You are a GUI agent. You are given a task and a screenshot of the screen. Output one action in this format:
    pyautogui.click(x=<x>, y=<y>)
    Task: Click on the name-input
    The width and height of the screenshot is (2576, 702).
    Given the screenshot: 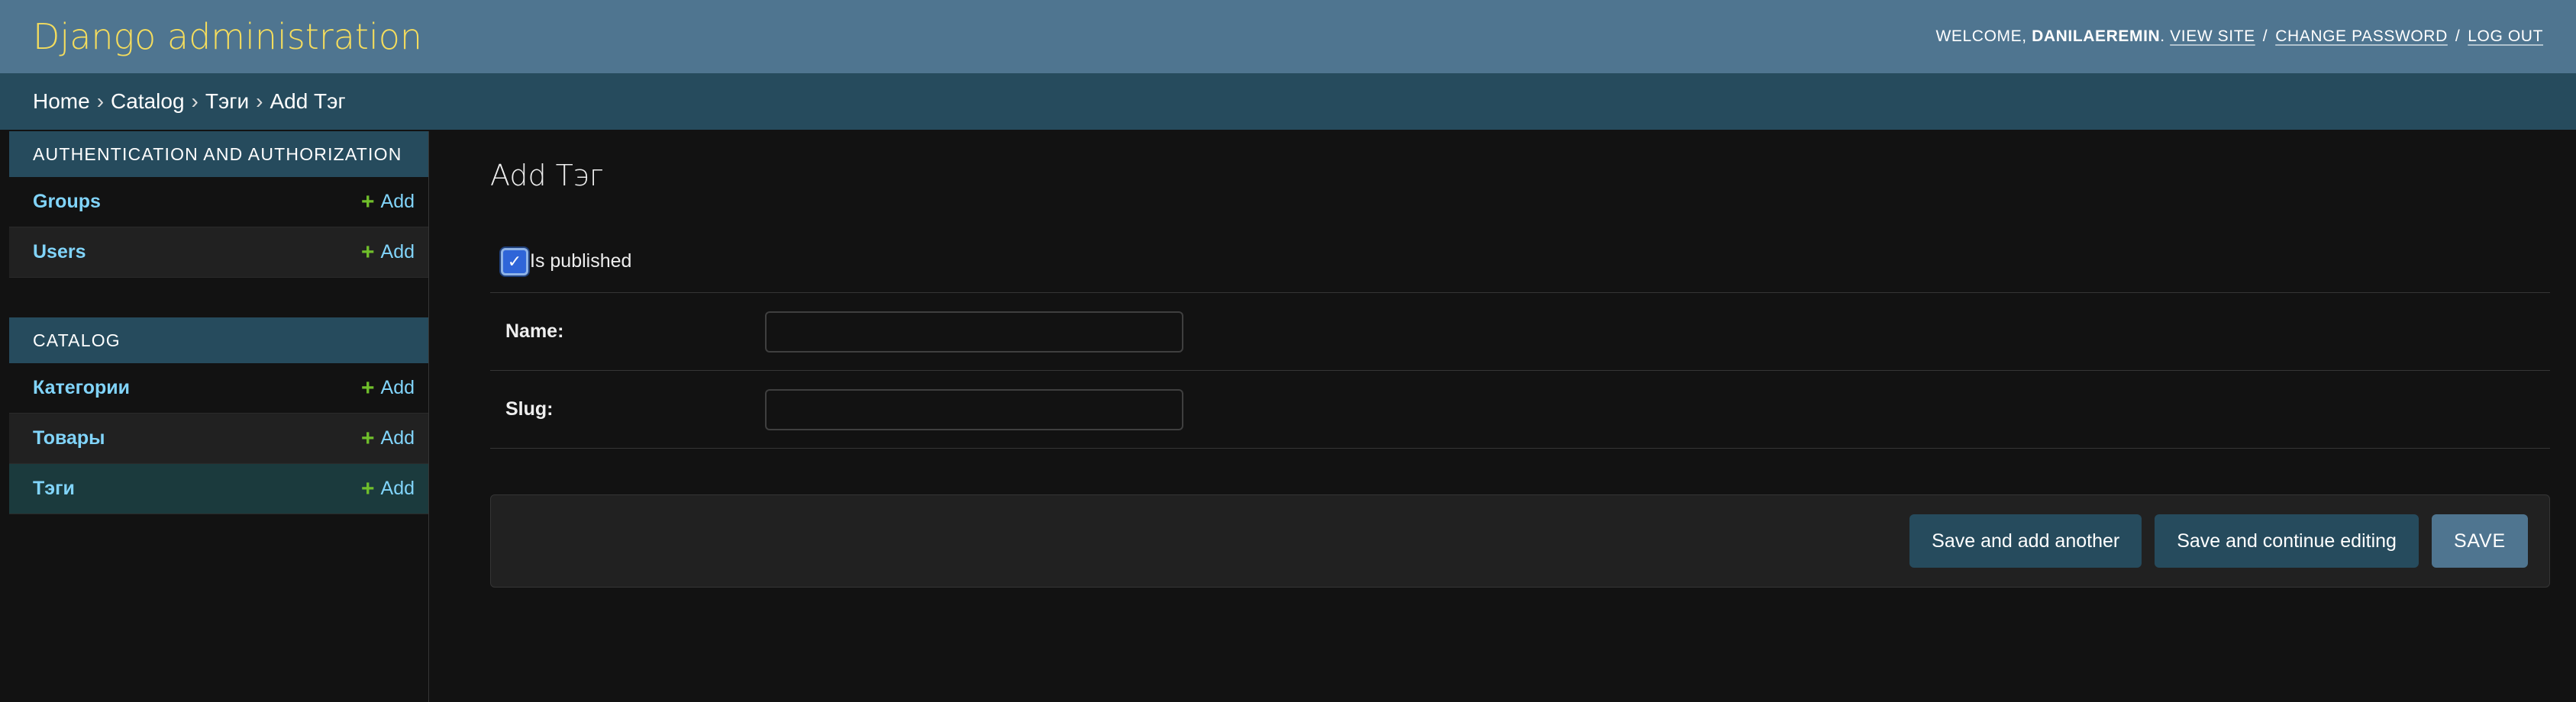 What is the action you would take?
    pyautogui.click(x=974, y=332)
    